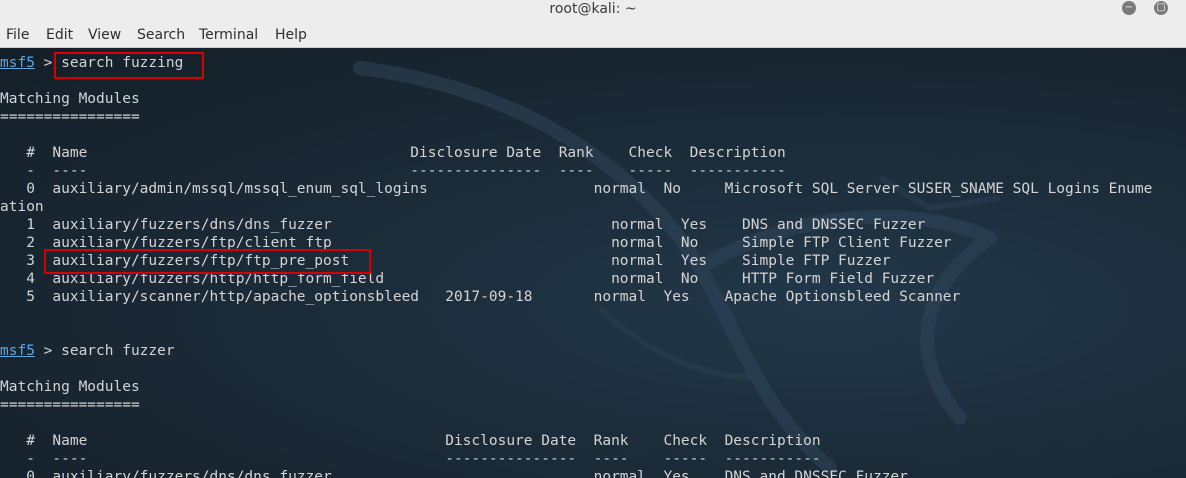 This screenshot has height=478, width=1186. I want to click on terminal-line: msf5 > search fuzzer, so click(593, 351).